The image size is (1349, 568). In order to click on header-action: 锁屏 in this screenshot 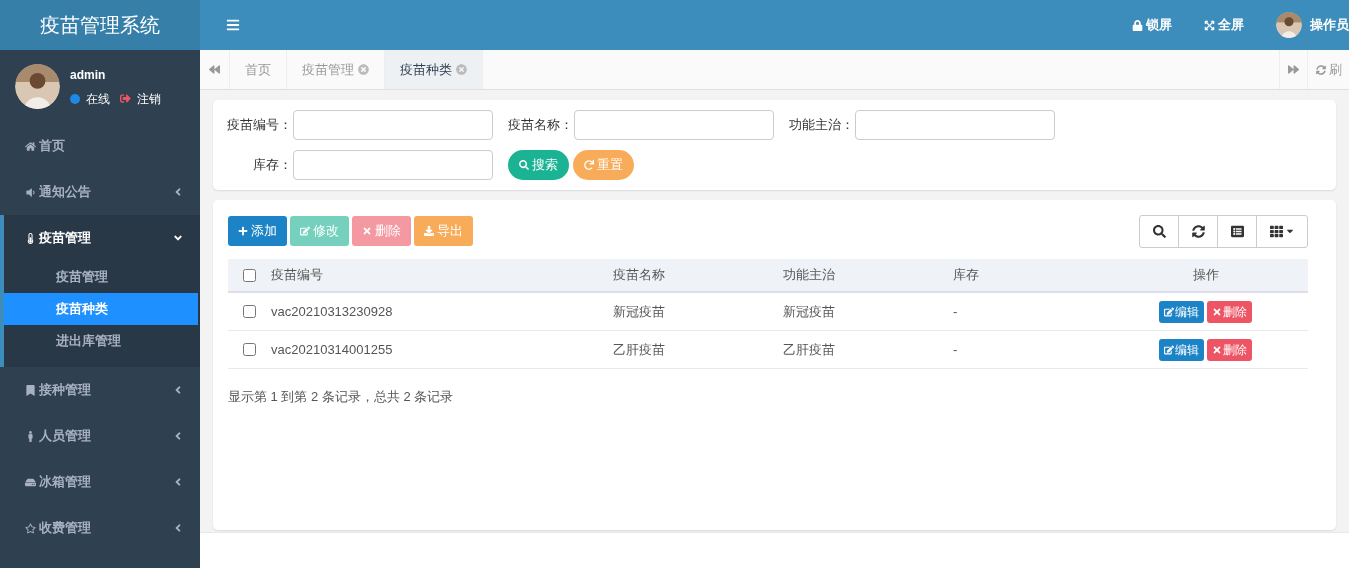, I will do `click(1152, 25)`.